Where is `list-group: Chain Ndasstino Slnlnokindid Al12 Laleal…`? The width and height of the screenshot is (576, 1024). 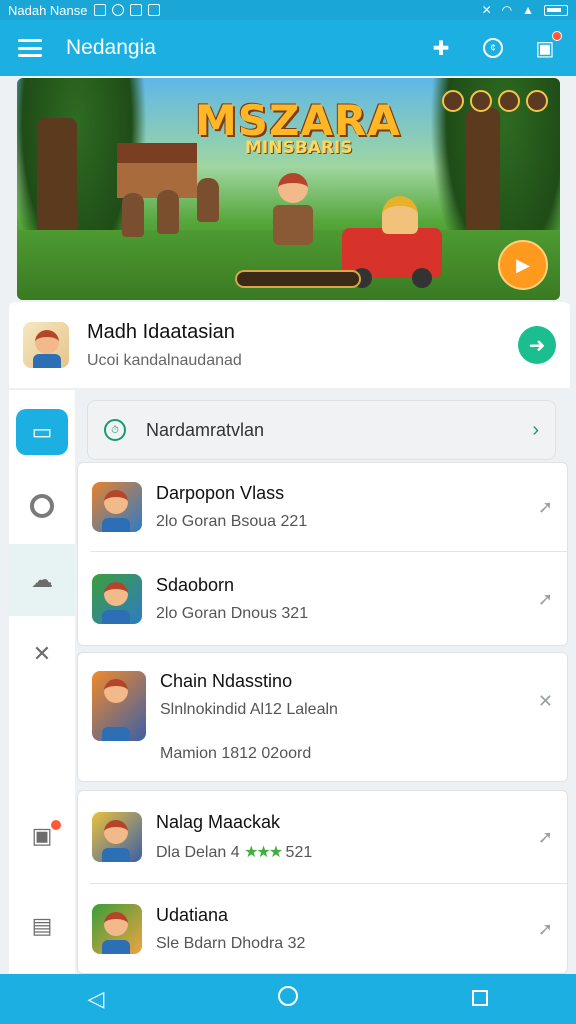
list-group: Chain Ndasstino Slnlnokindid Al12 Laleal… is located at coordinates (322, 717).